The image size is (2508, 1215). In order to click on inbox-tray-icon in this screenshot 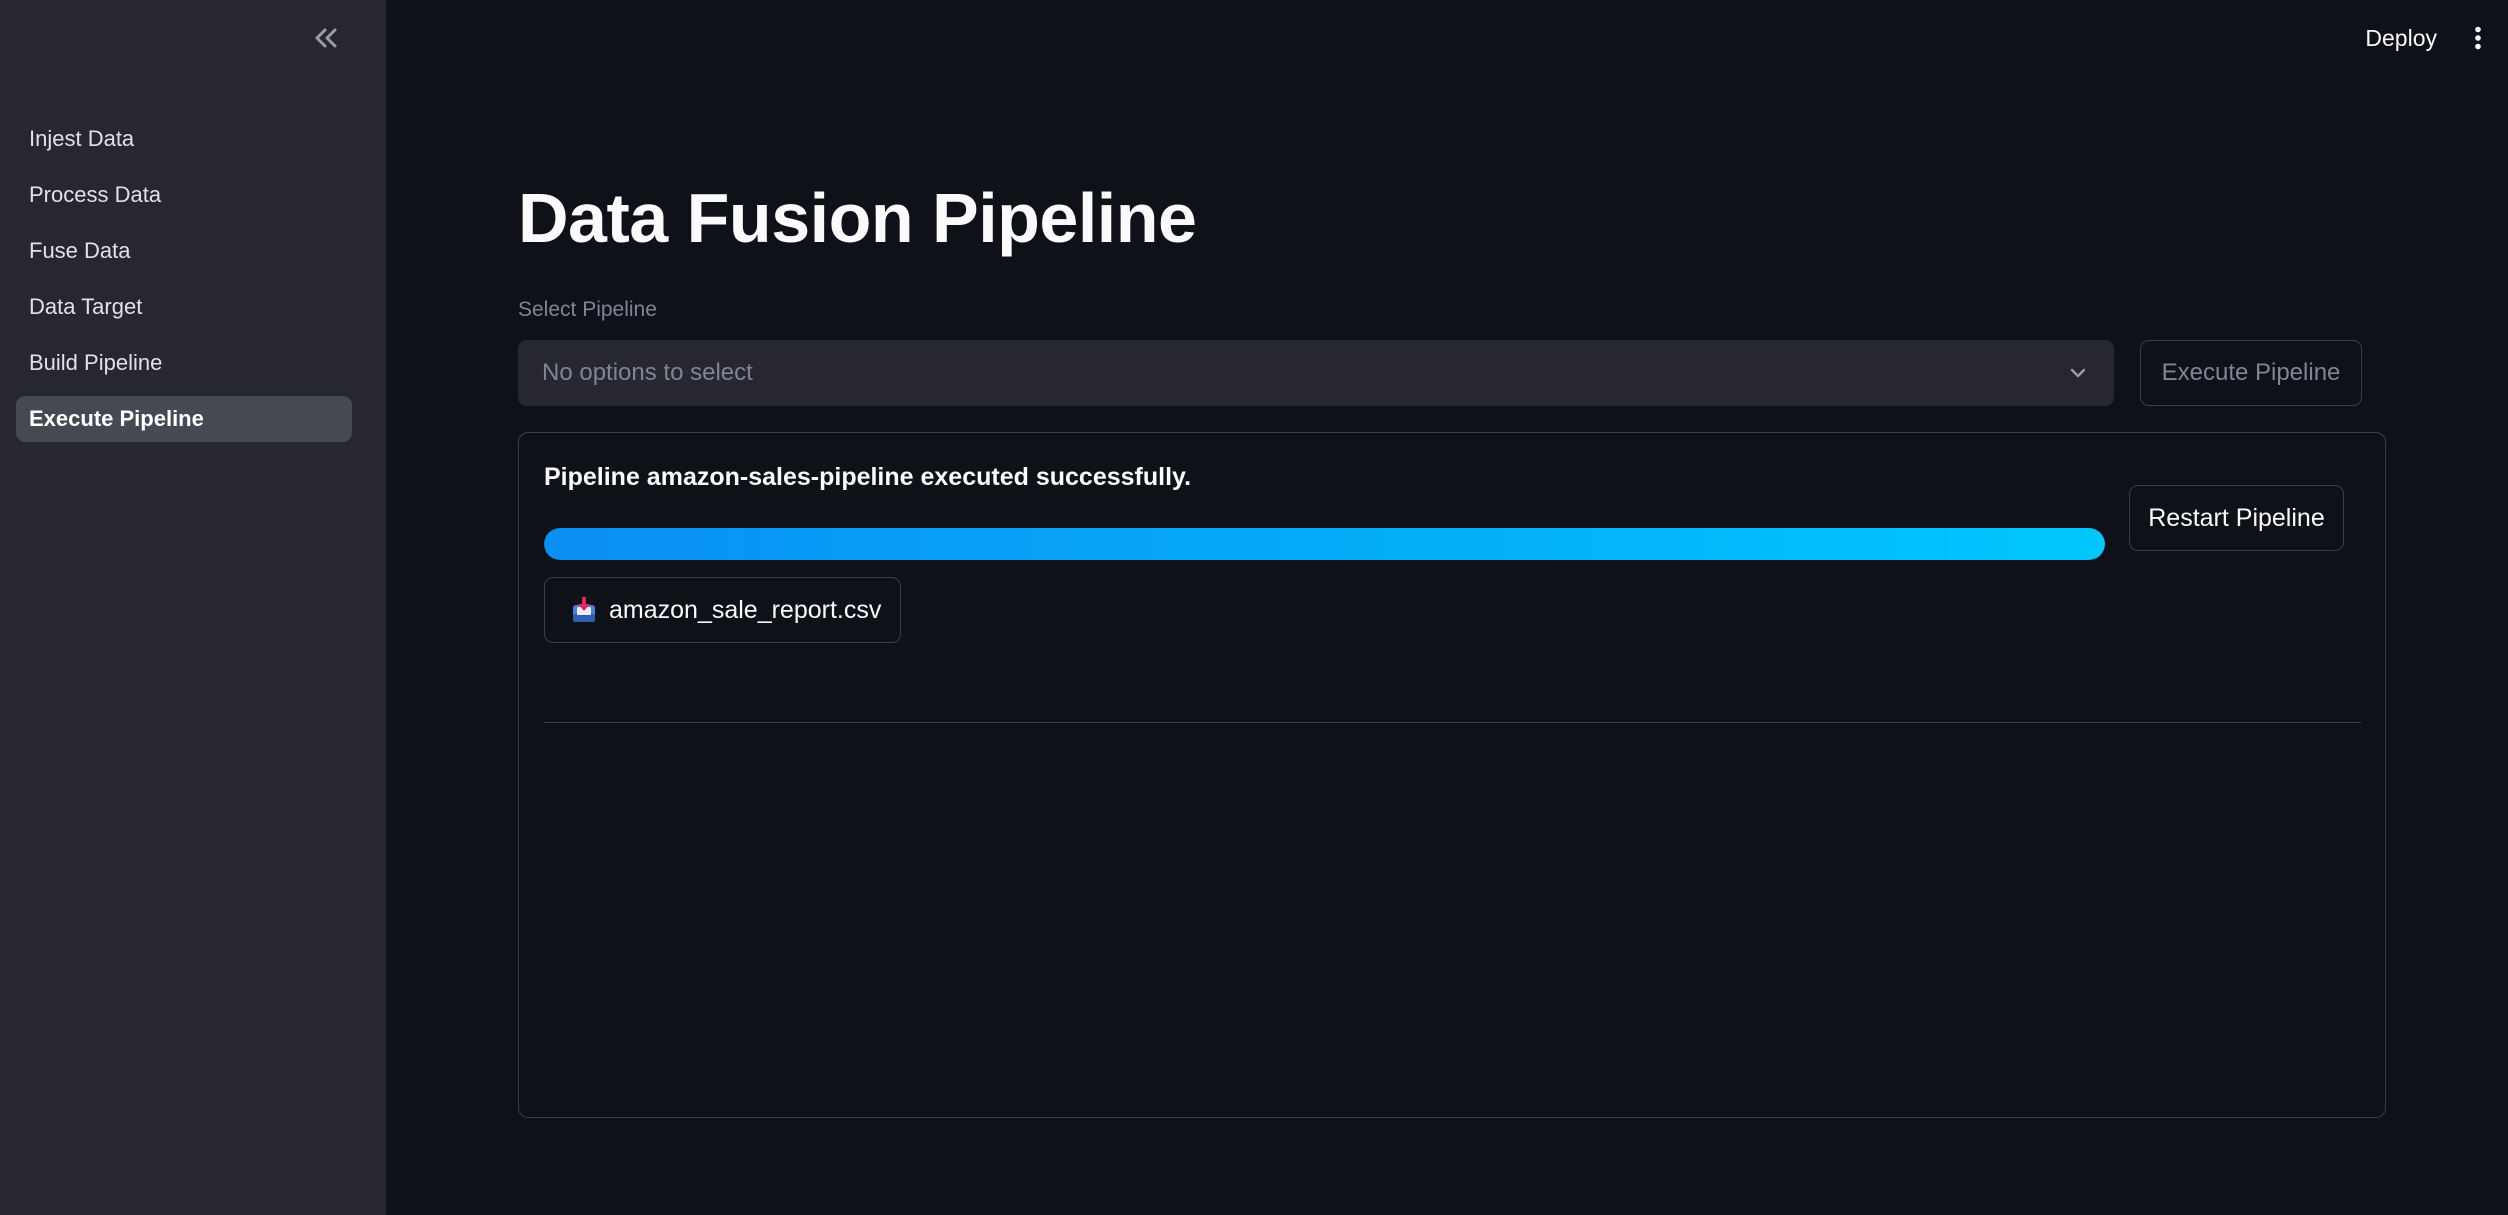, I will do `click(584, 609)`.